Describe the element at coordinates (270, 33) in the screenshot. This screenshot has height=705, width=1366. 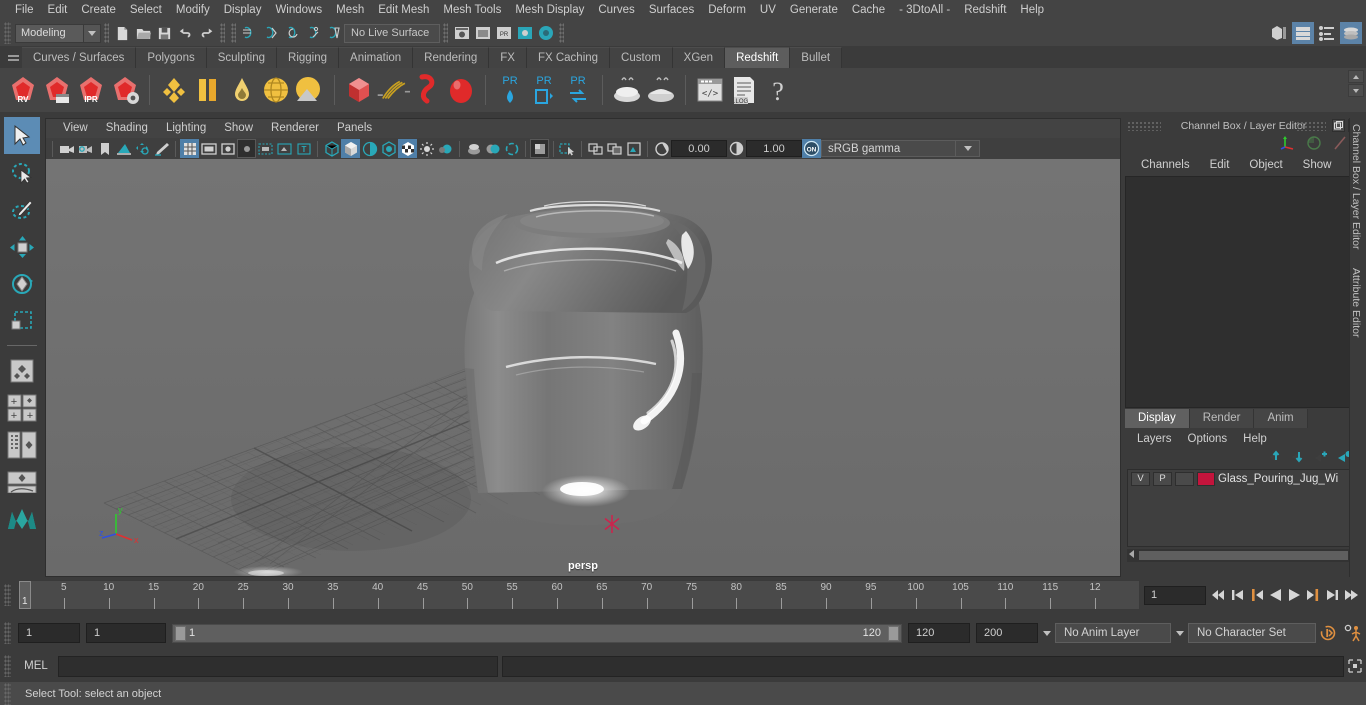
I see `snap-curve-icon` at that location.